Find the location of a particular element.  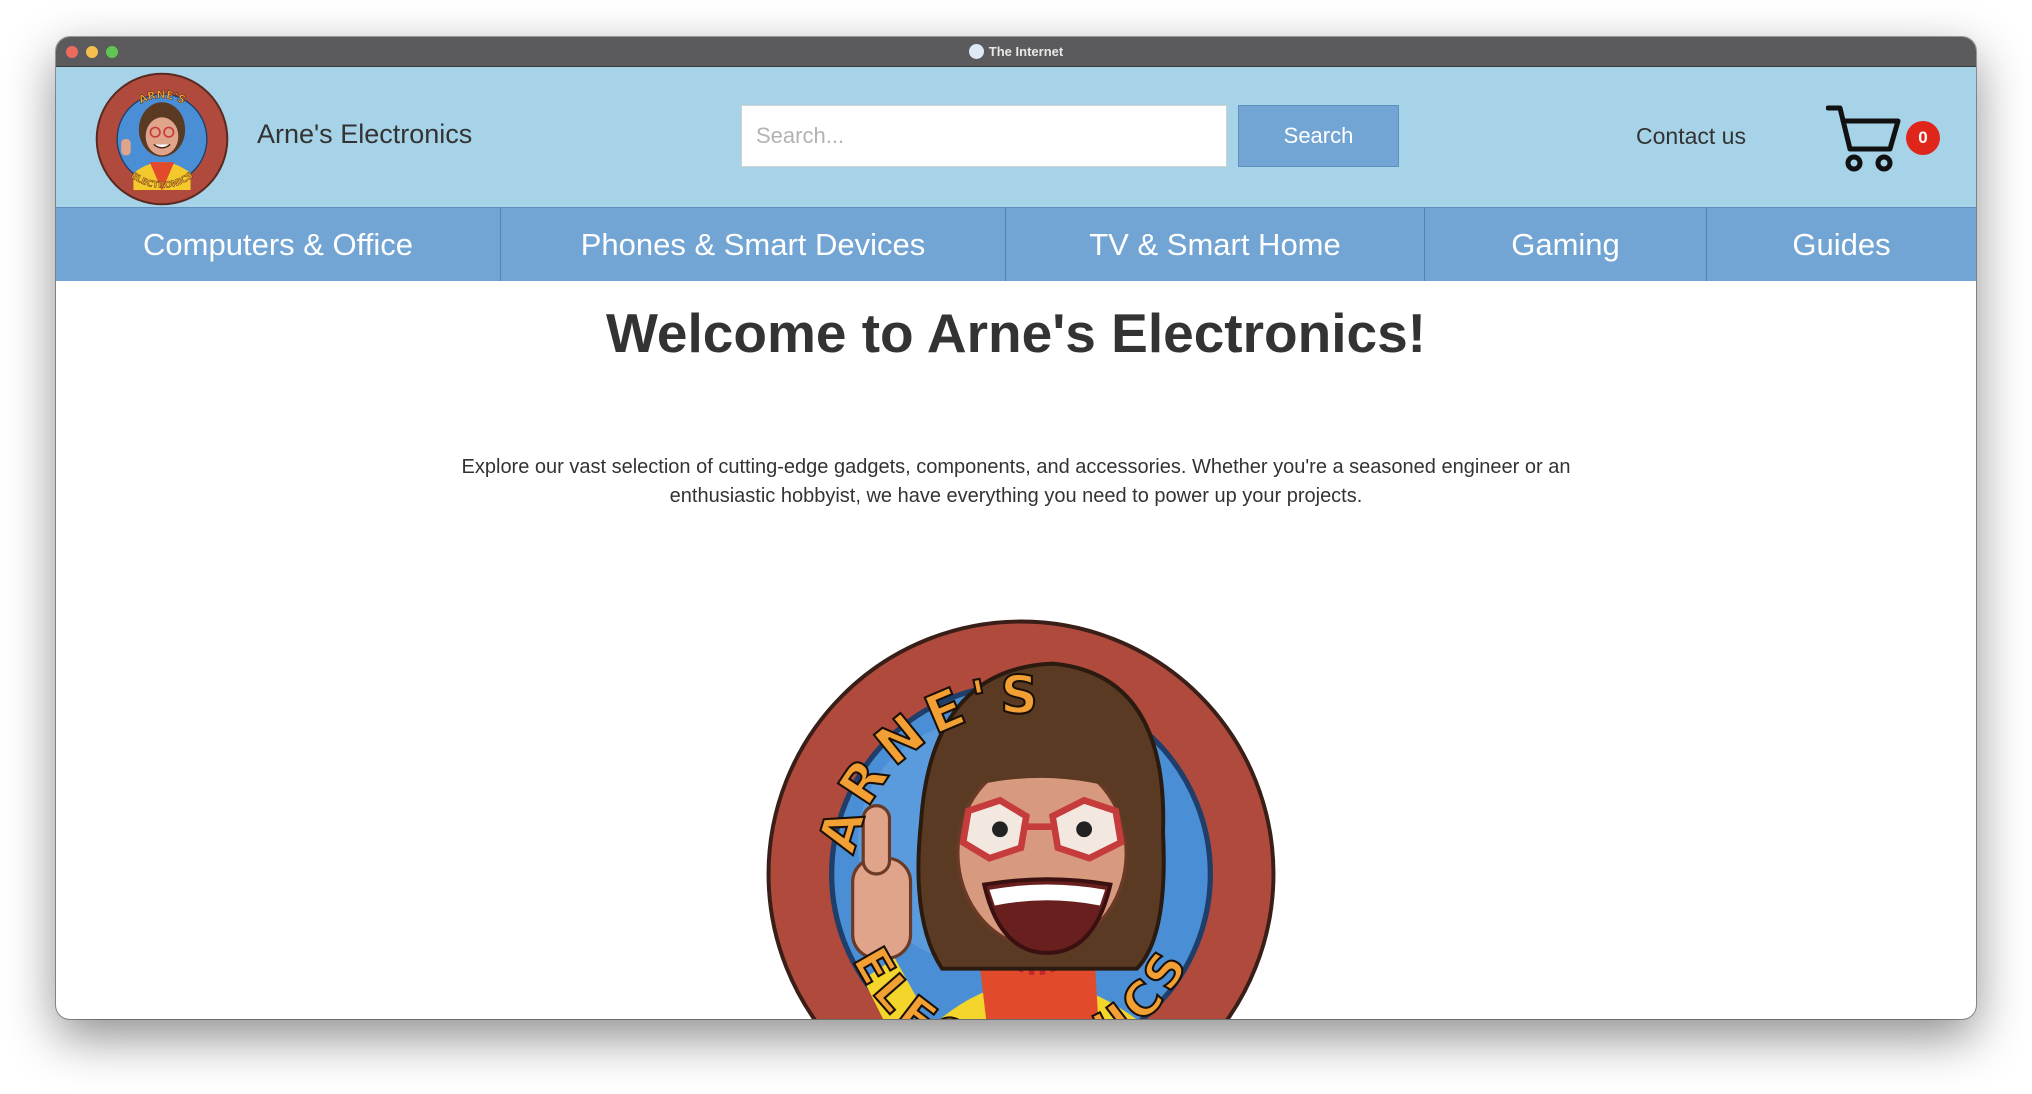

minimize-window-button is located at coordinates (92, 52).